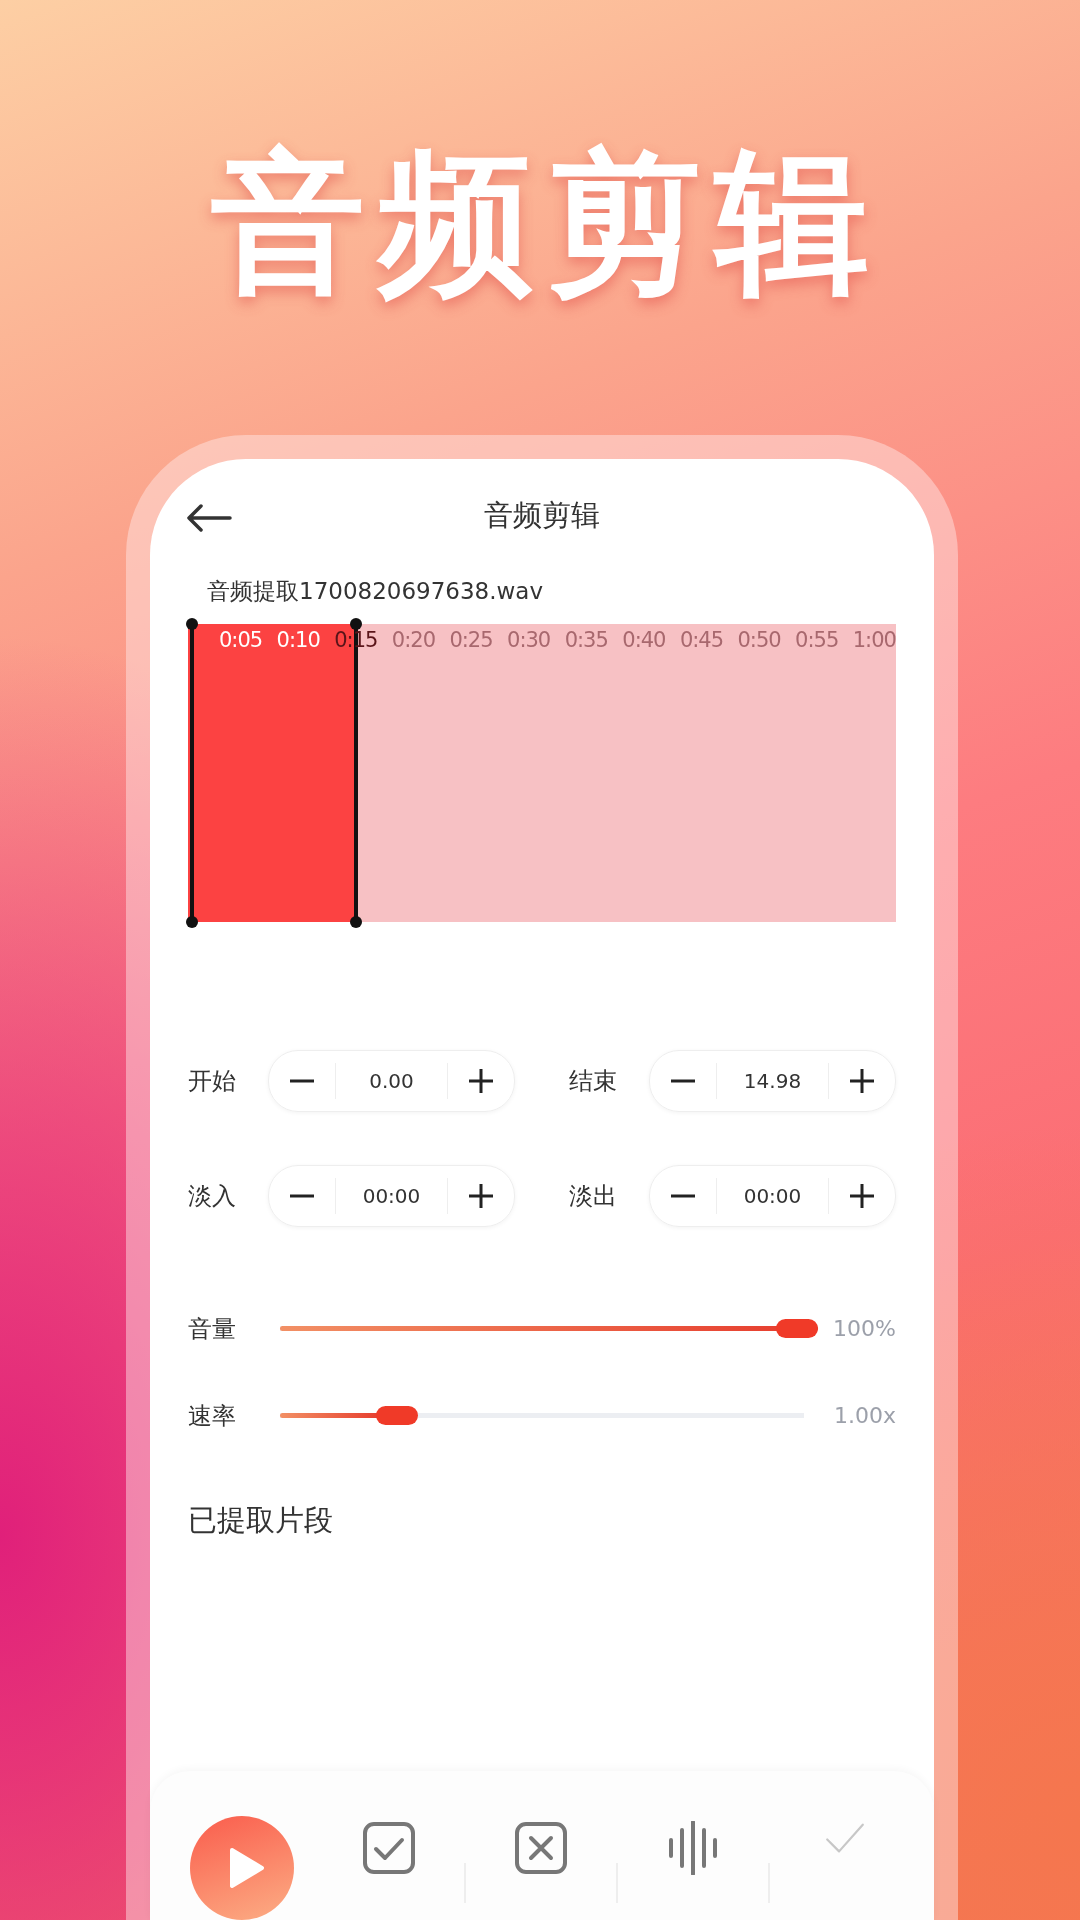 The image size is (1080, 1920). Describe the element at coordinates (593, 1081) in the screenshot. I see `field-label: 结束` at that location.